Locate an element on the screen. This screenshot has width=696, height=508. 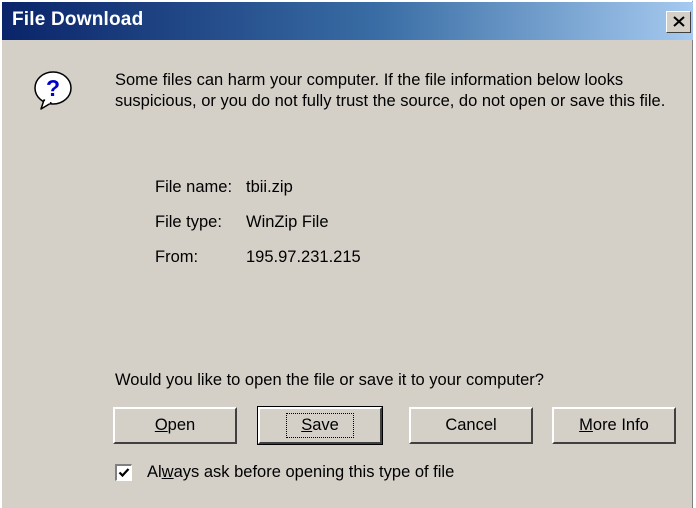
save-button-label: Save is located at coordinates (320, 425).